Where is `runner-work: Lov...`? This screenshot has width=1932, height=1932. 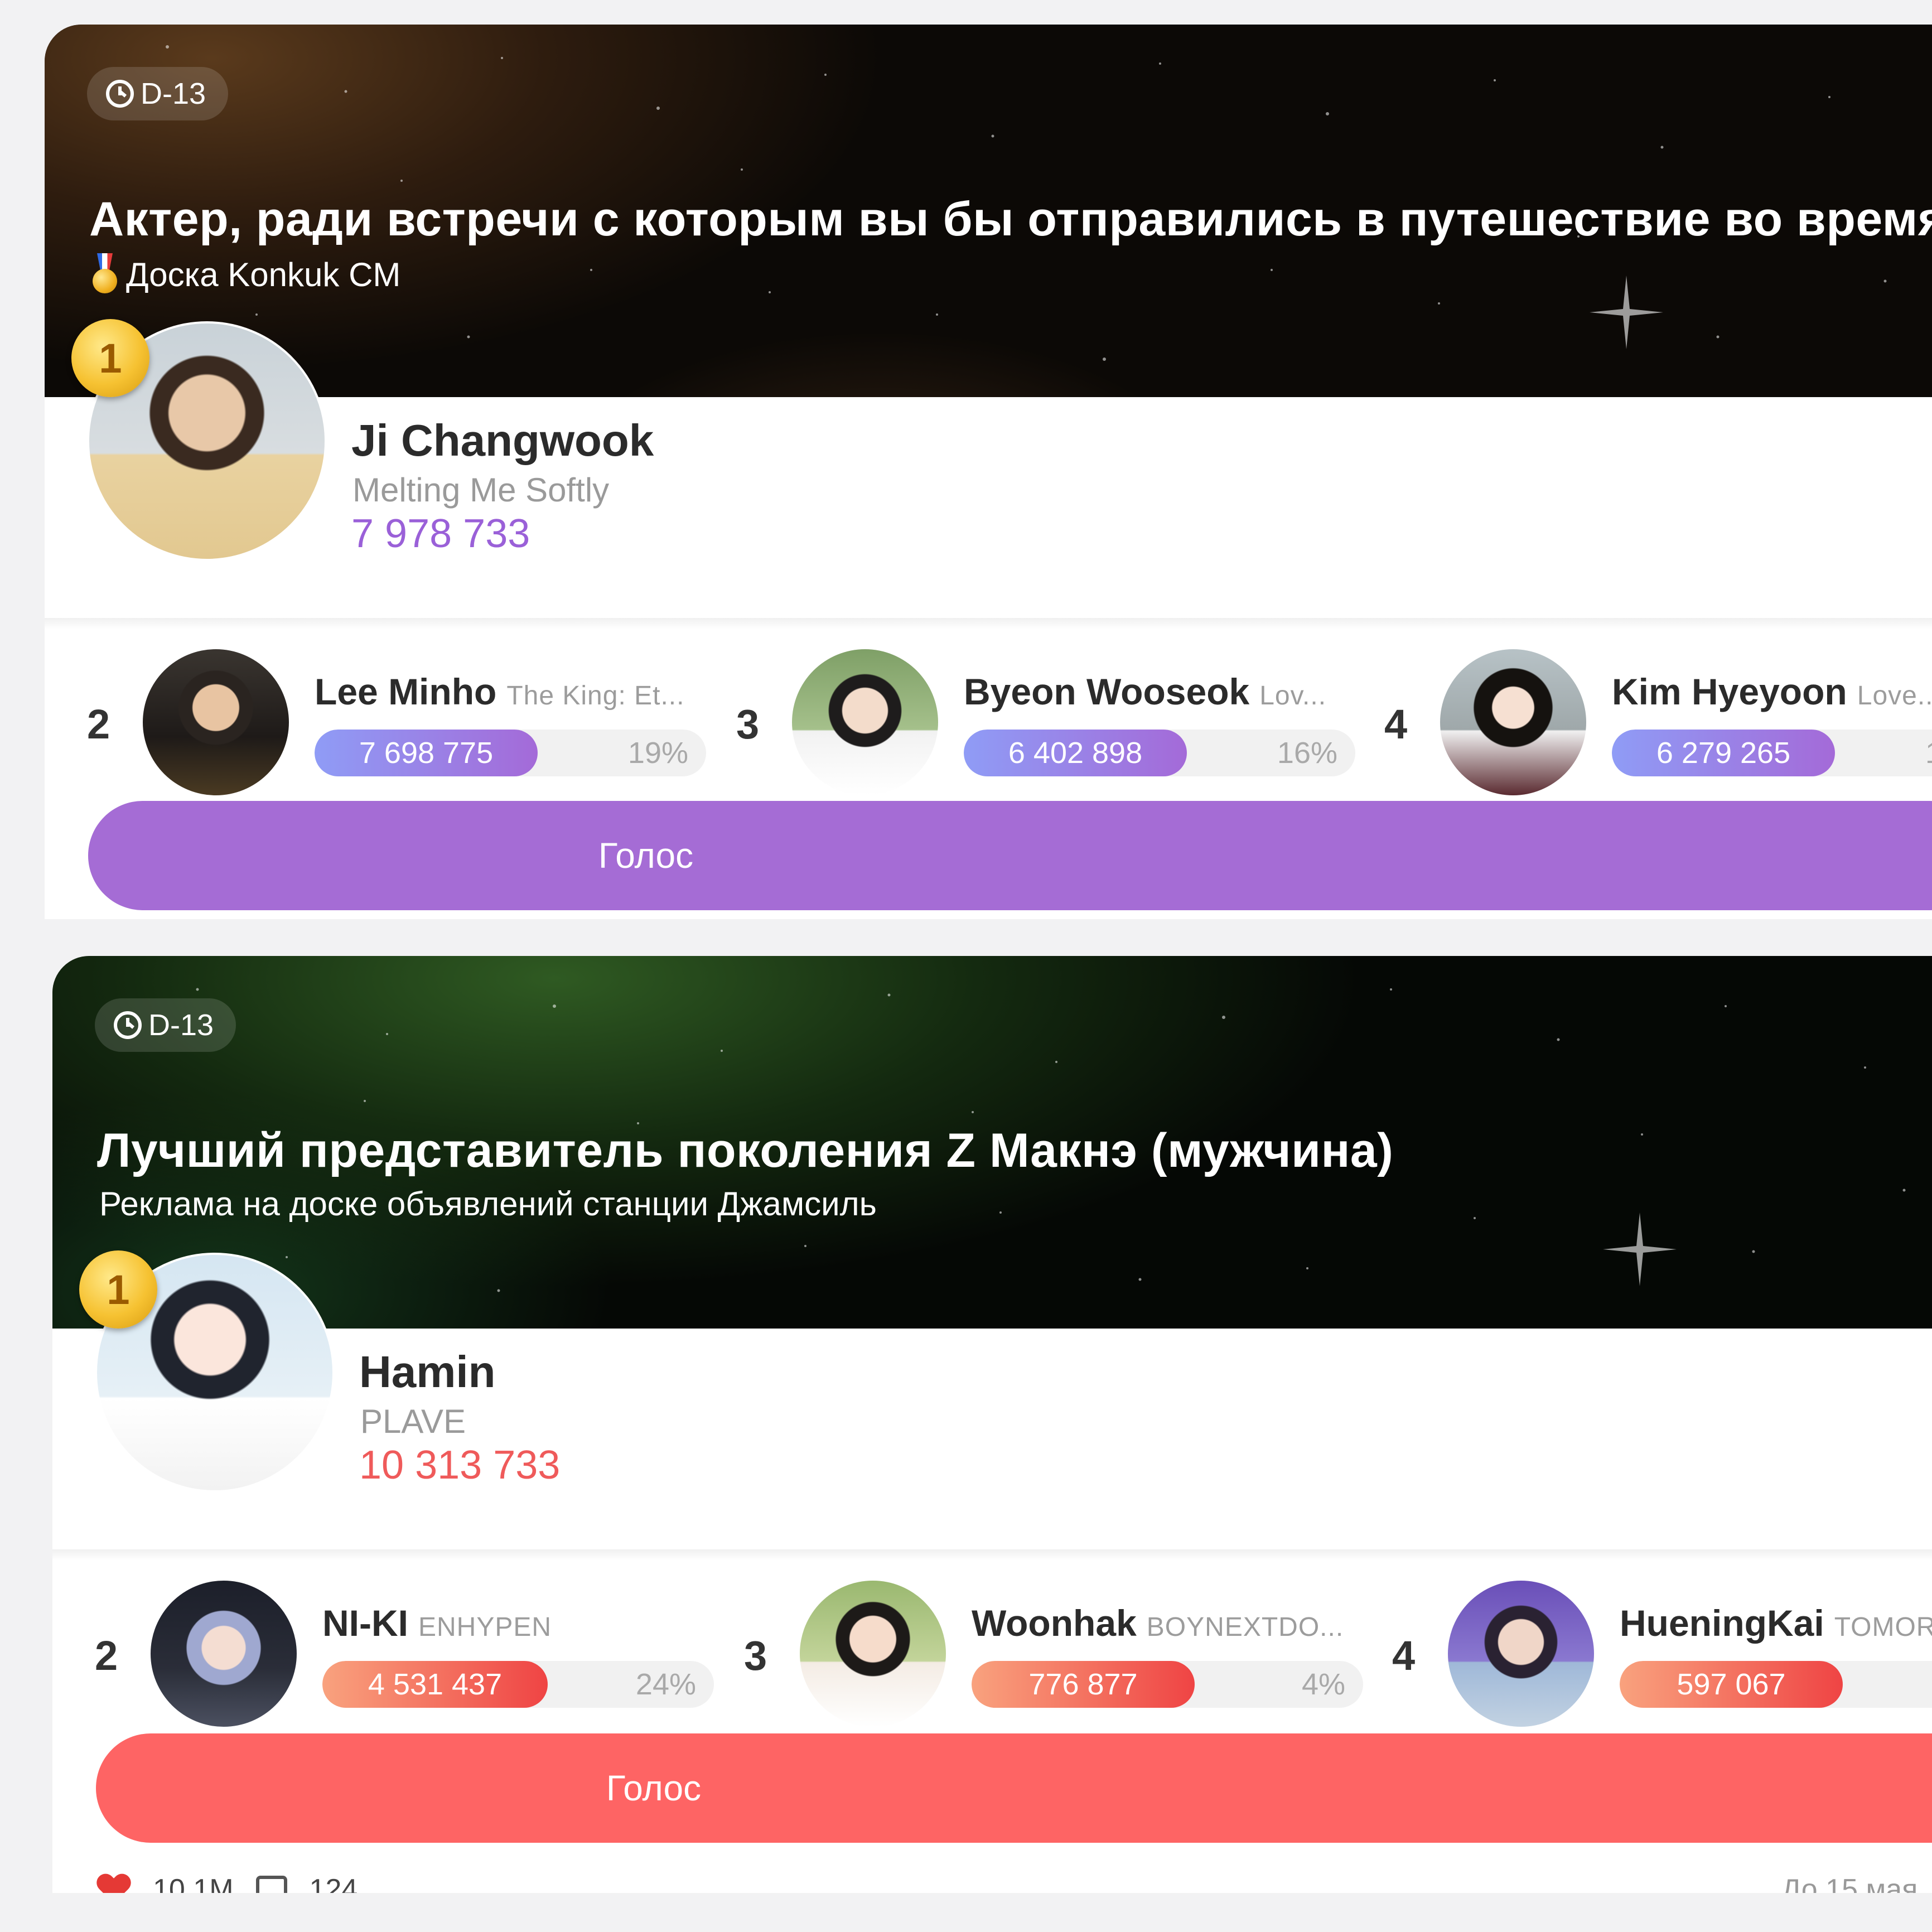
runner-work: Lov... is located at coordinates (1293, 696).